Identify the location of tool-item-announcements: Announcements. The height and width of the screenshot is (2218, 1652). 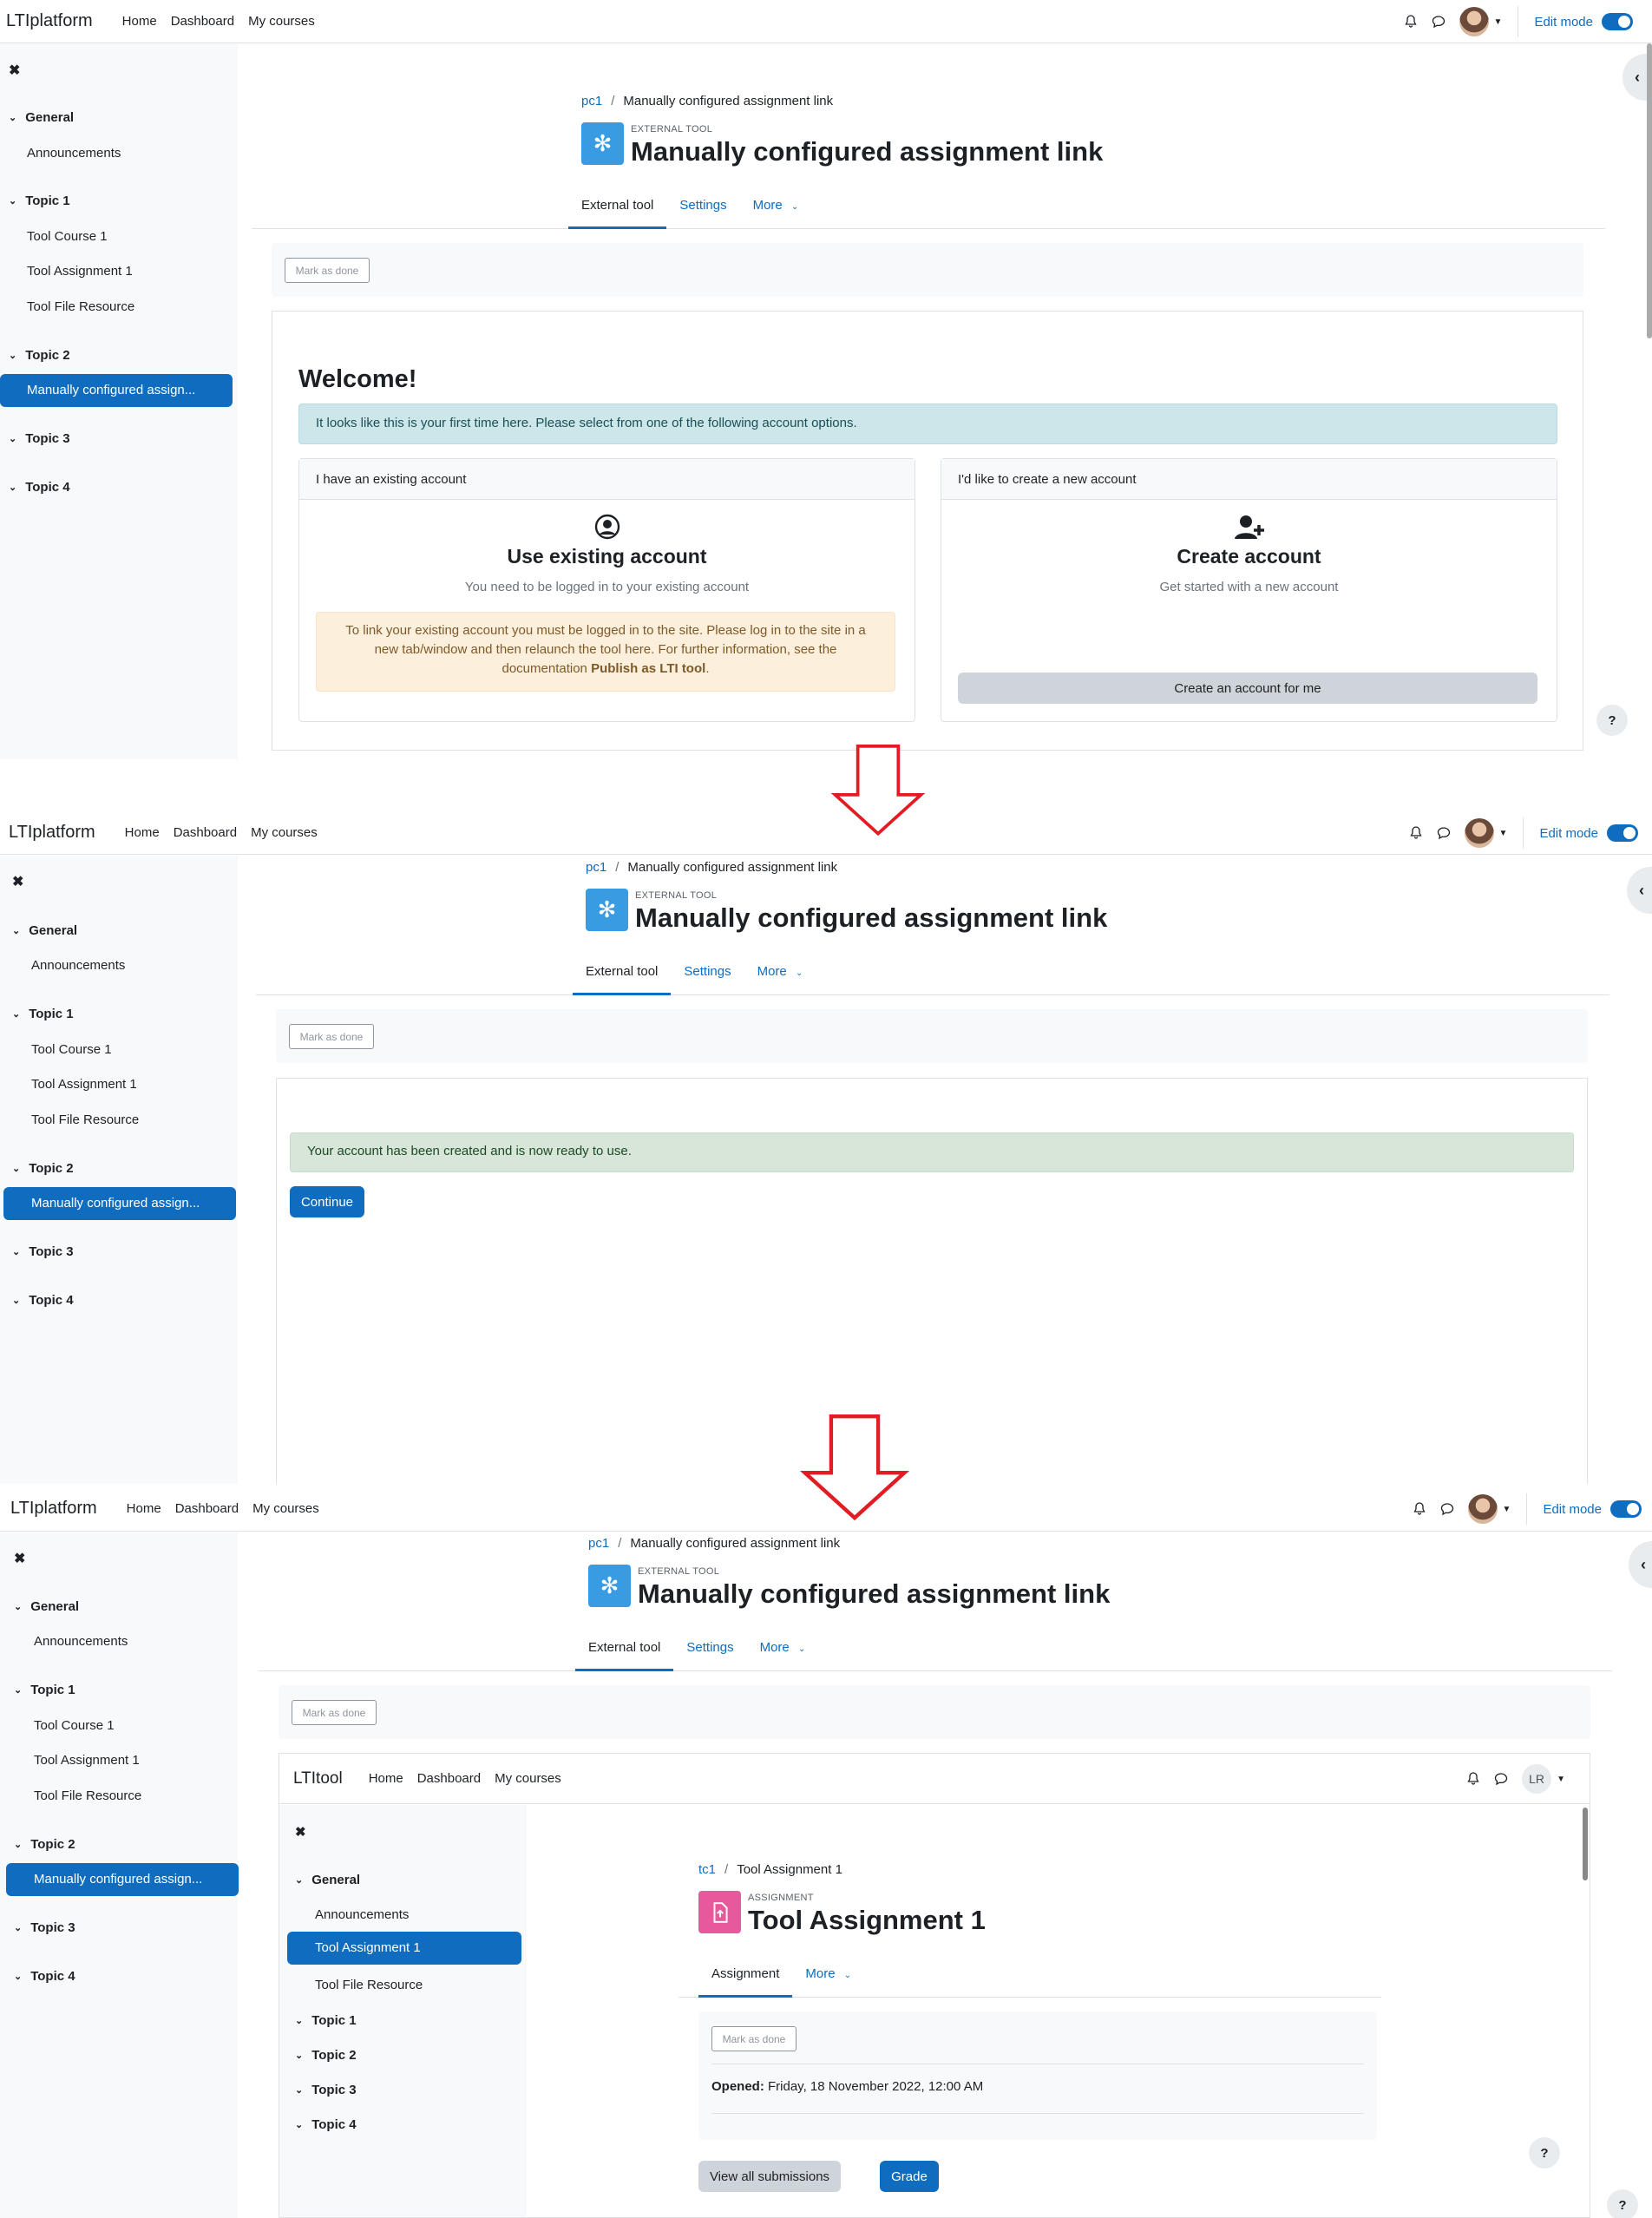
(362, 1914).